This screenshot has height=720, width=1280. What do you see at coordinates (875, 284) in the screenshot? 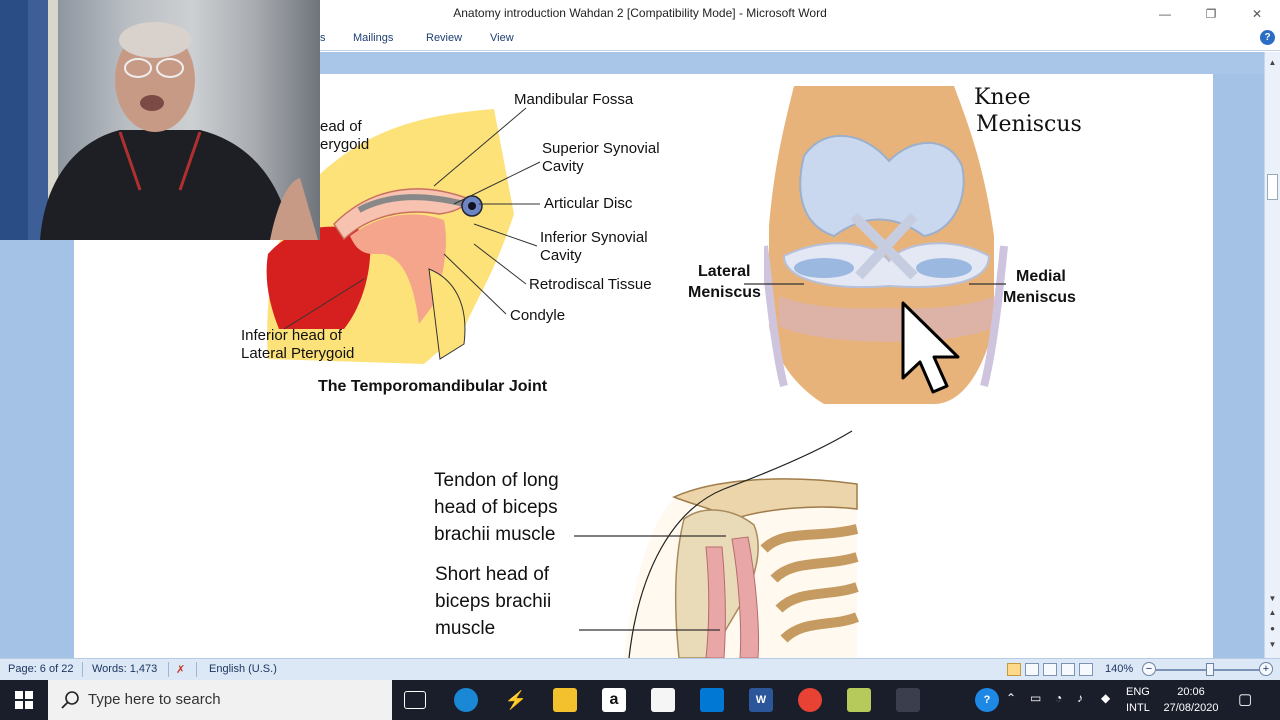
I see `knee-leader-lines` at bounding box center [875, 284].